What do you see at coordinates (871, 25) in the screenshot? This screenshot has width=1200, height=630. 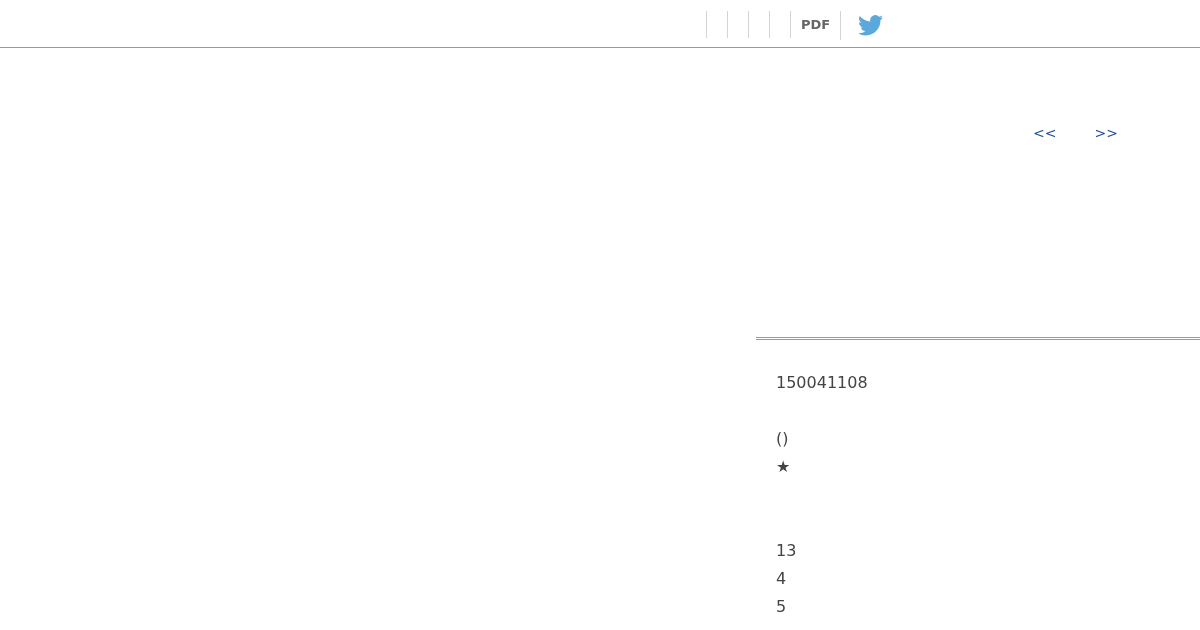 I see `bird-icon` at bounding box center [871, 25].